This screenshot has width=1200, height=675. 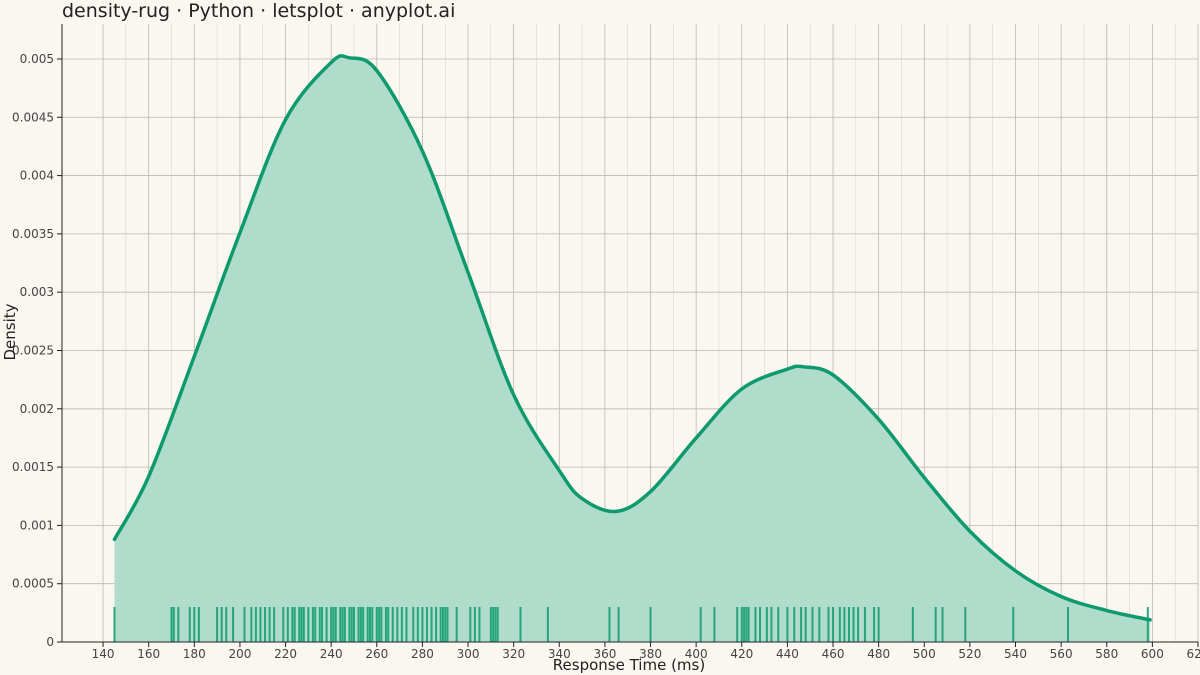 What do you see at coordinates (376, 654) in the screenshot?
I see `x-tick-label-6: 260` at bounding box center [376, 654].